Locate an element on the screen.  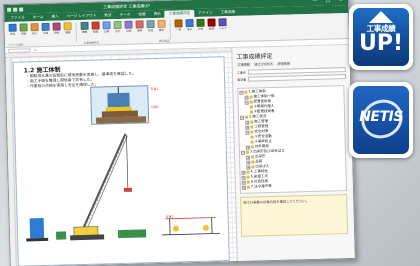
ribbon-button-label: 出力 is located at coordinates (118, 31).